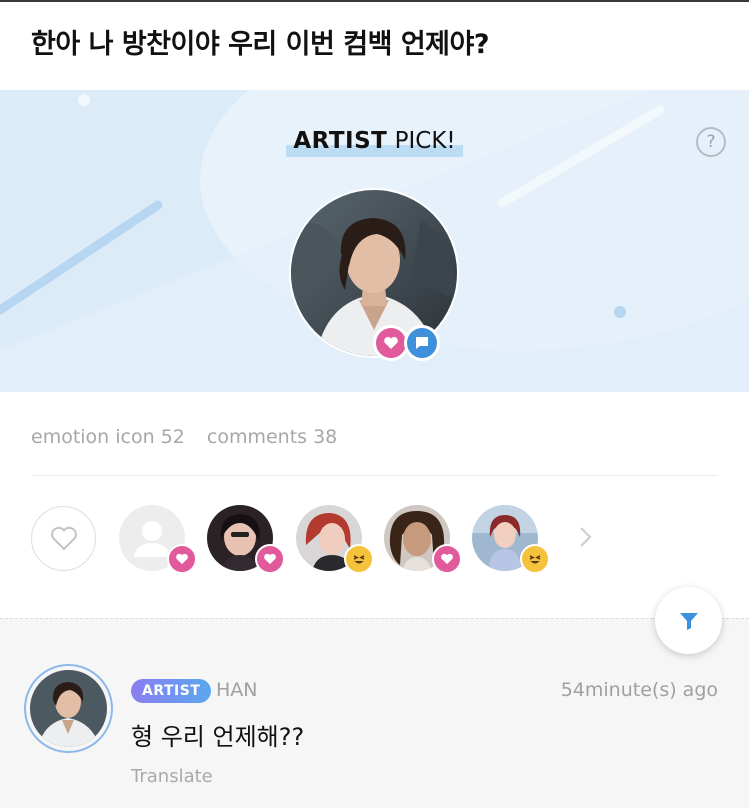 This screenshot has height=808, width=749. I want to click on comment-author: HAN, so click(237, 690).